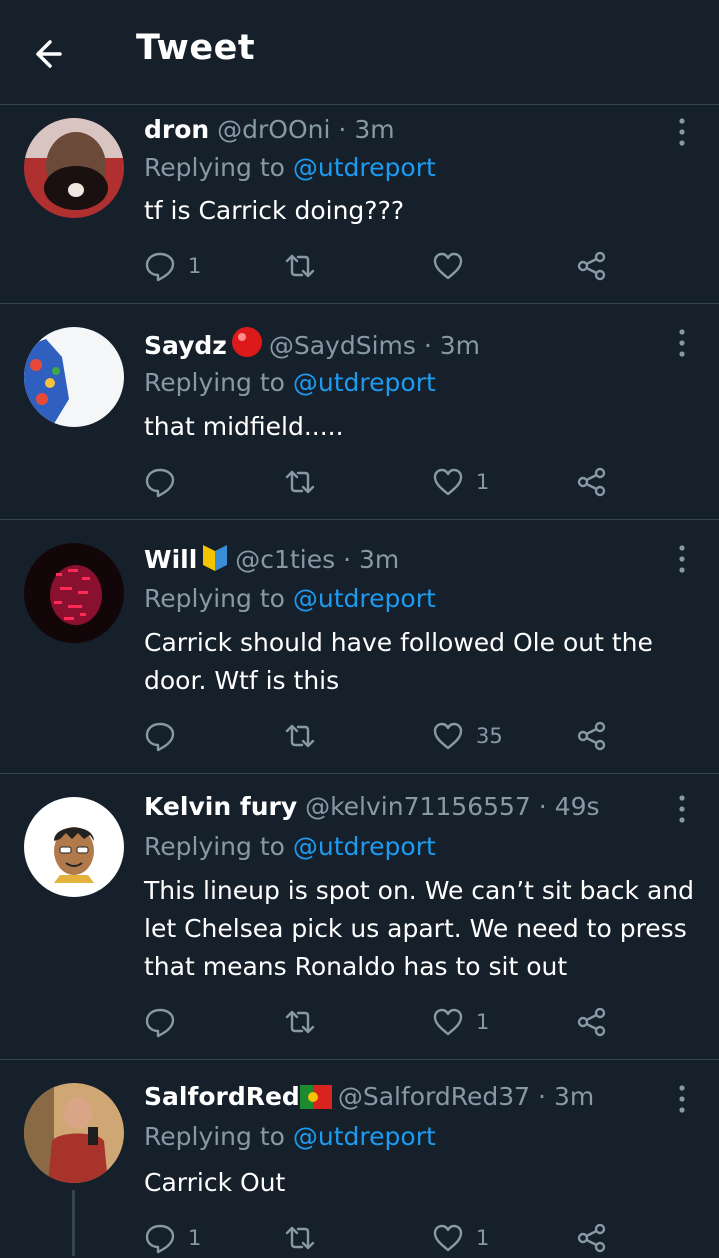 This screenshot has height=1258, width=719. Describe the element at coordinates (176, 129) in the screenshot. I see `display-name: dron` at that location.